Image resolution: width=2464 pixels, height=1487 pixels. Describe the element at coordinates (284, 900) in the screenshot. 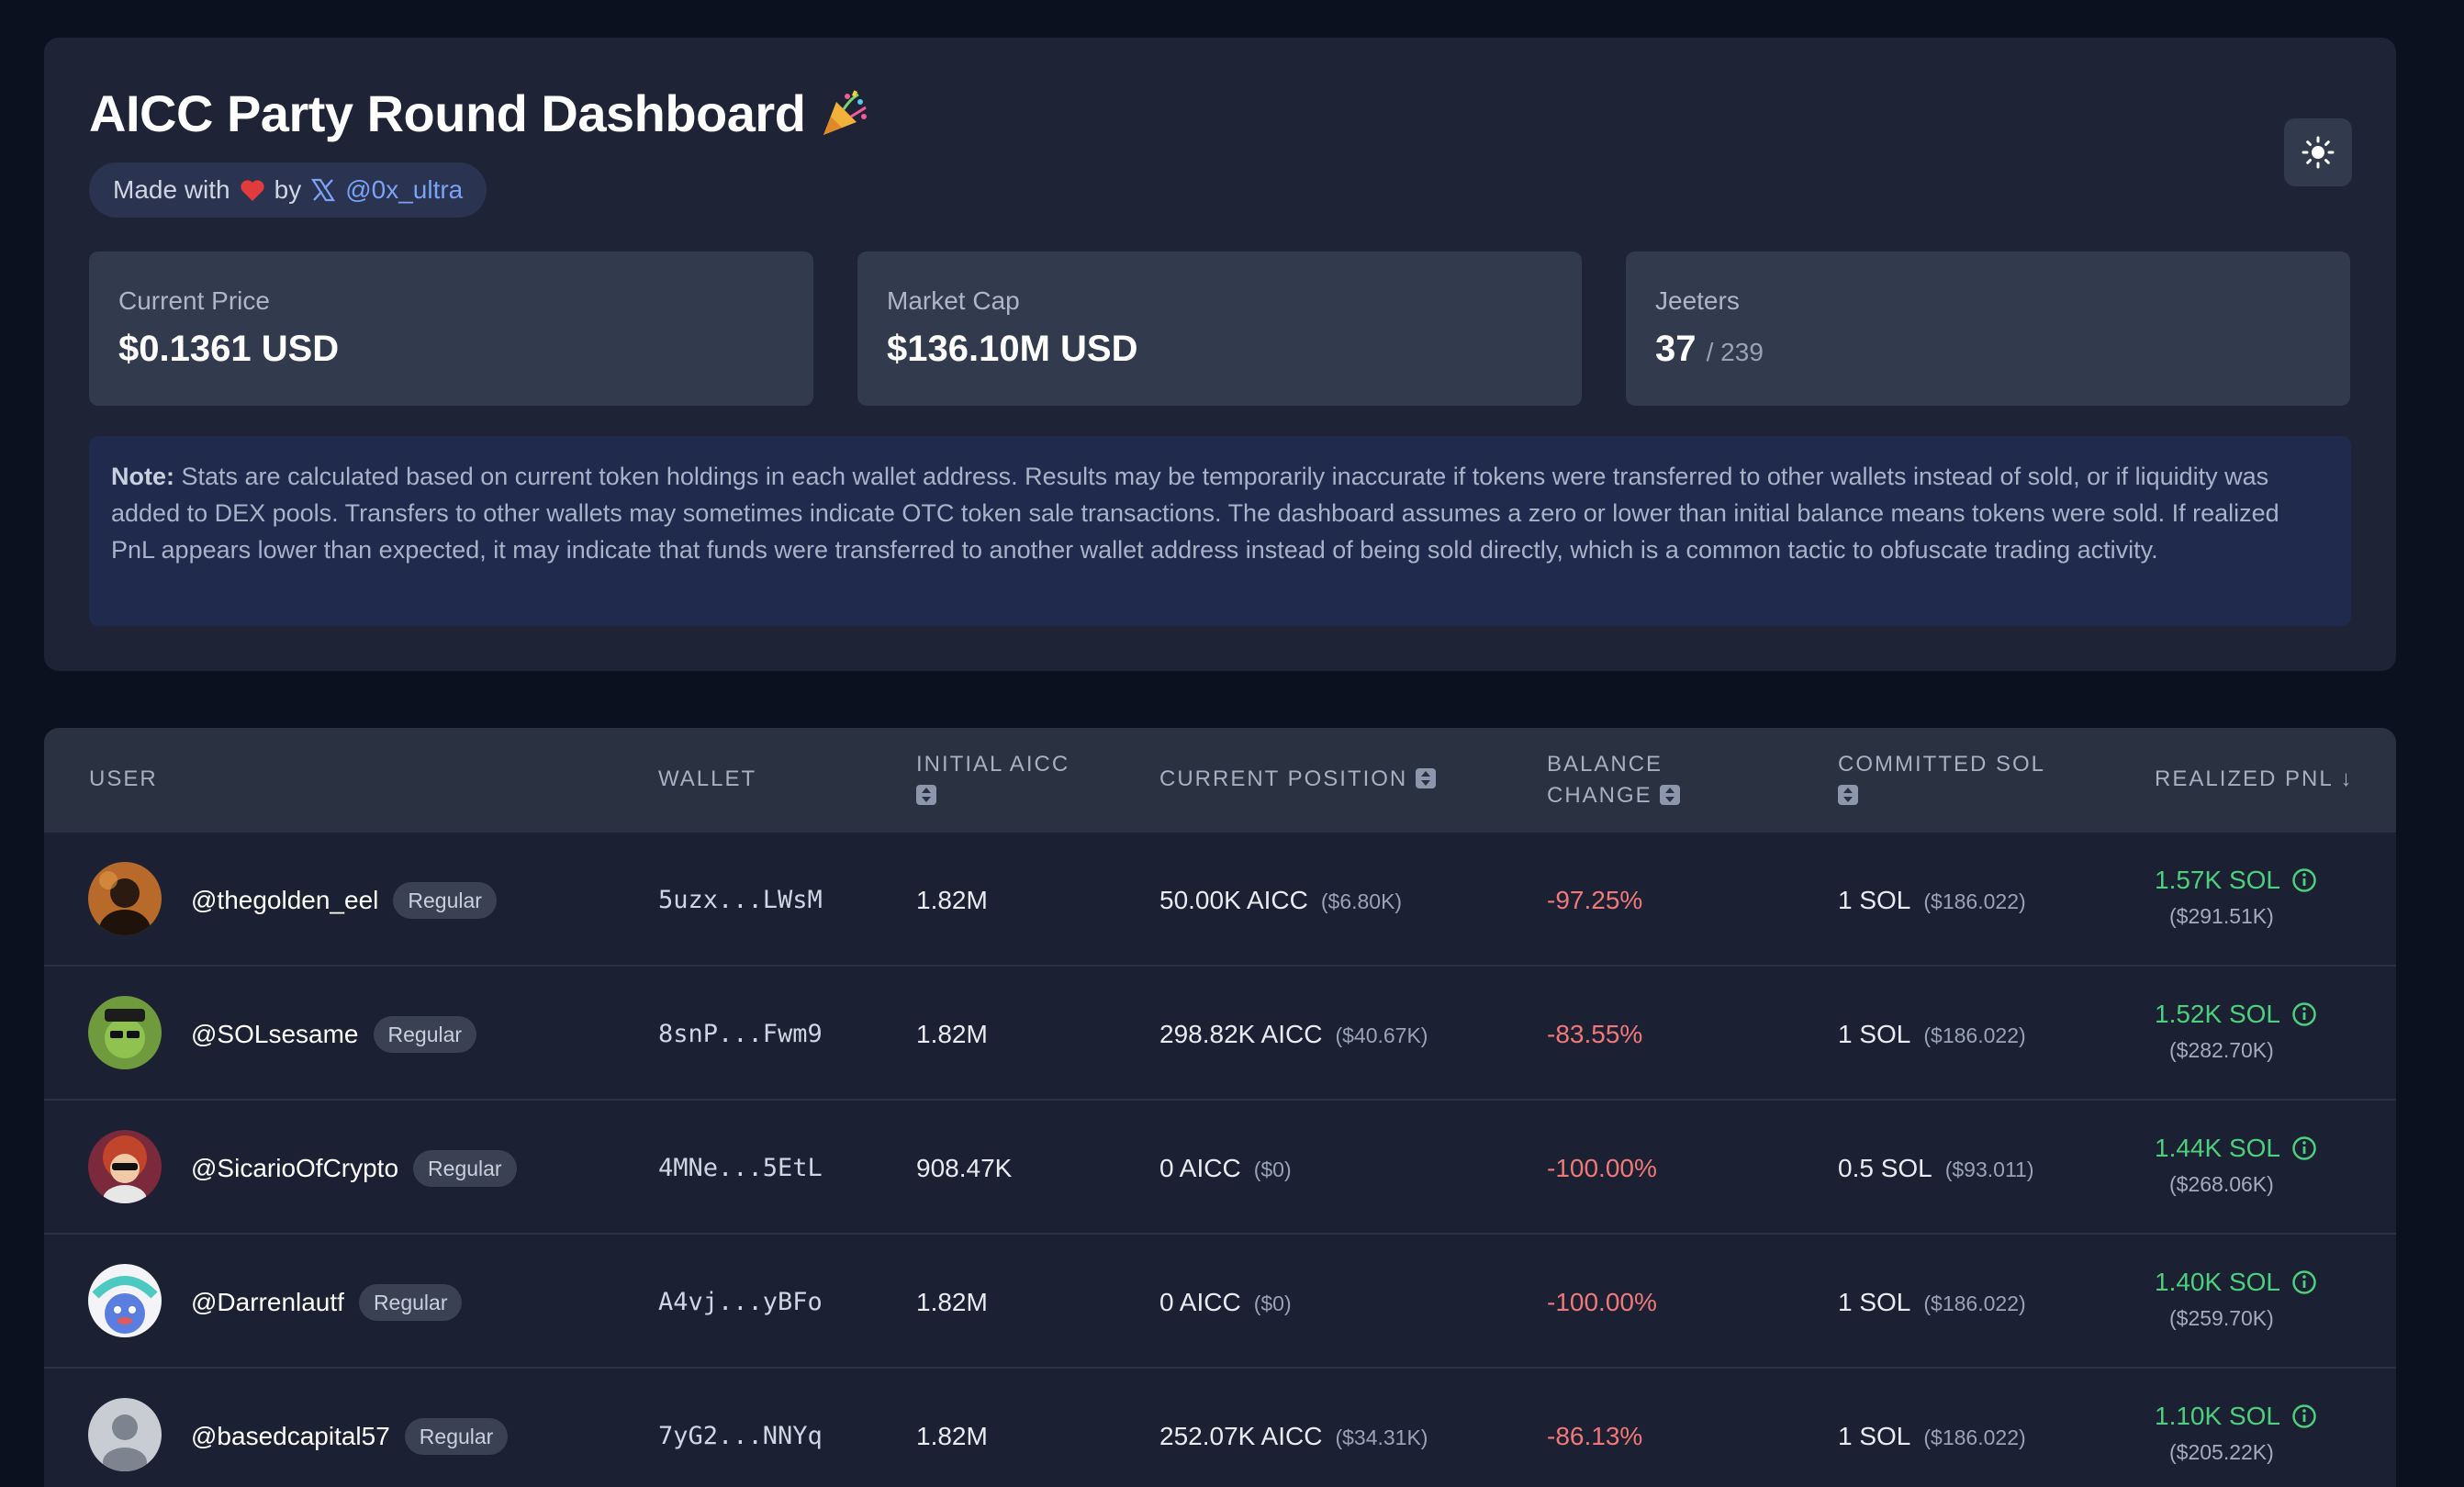

I see `username-text: @thegolden_eel` at that location.